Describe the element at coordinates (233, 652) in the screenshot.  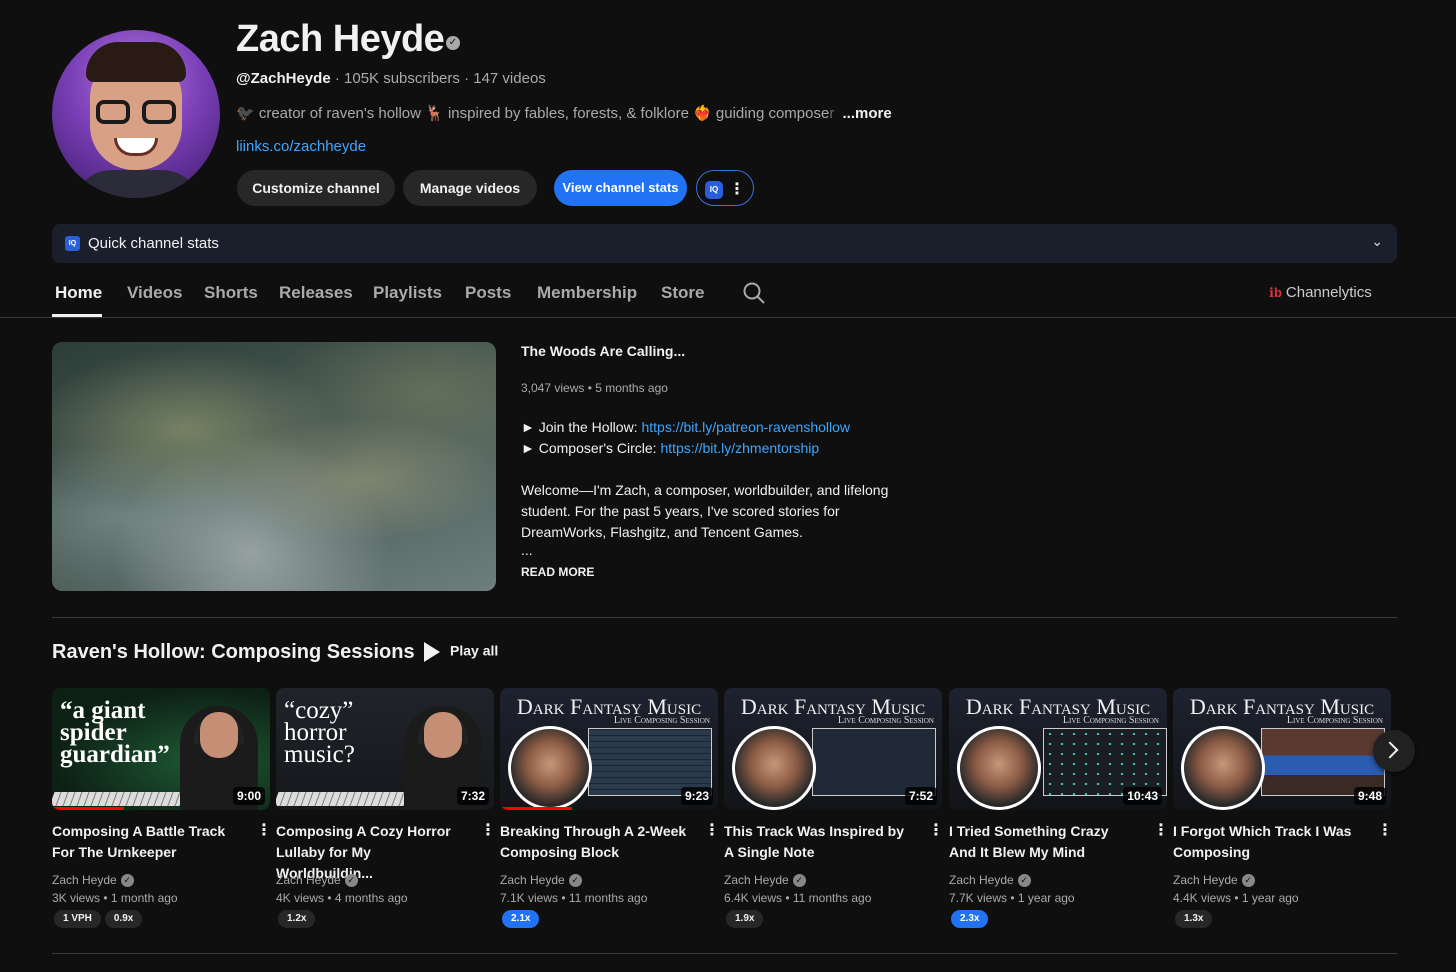
I see `shelf-title: Raven's Hollow: Composing Sessions` at that location.